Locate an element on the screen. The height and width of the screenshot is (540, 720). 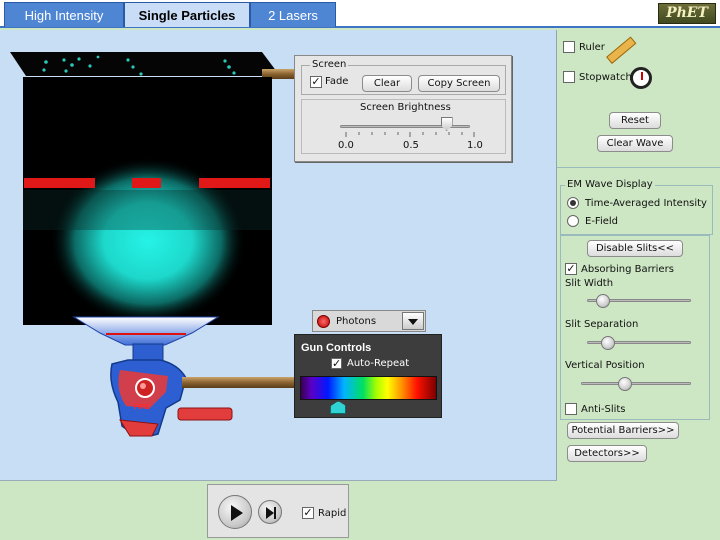
phet-logo: PhET is located at coordinates (687, 13).